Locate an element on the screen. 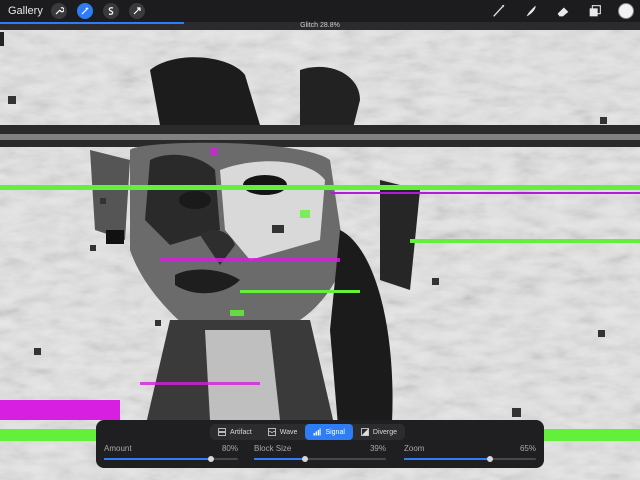 This screenshot has height=480, width=640. block-size-label: Block Size is located at coordinates (273, 448).